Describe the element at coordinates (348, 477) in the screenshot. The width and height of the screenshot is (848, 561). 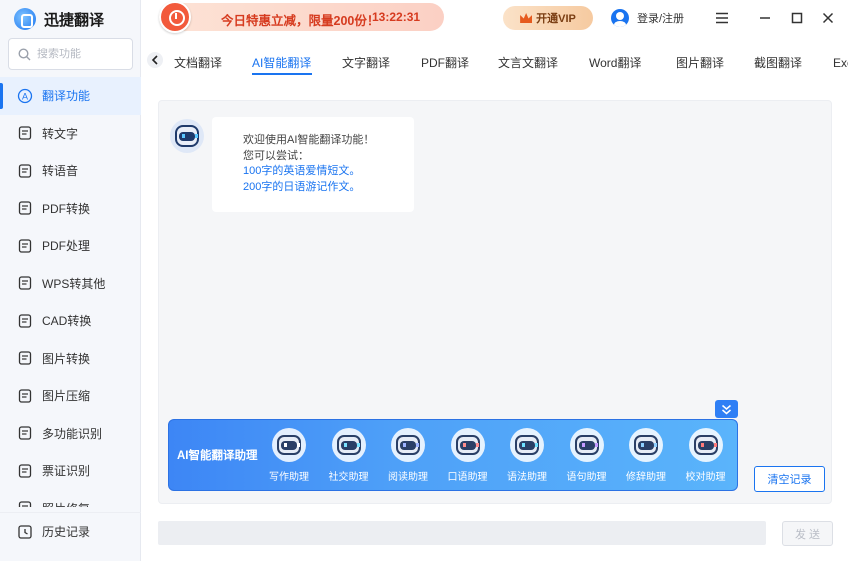
I see `assistant-label: 社交助理` at that location.